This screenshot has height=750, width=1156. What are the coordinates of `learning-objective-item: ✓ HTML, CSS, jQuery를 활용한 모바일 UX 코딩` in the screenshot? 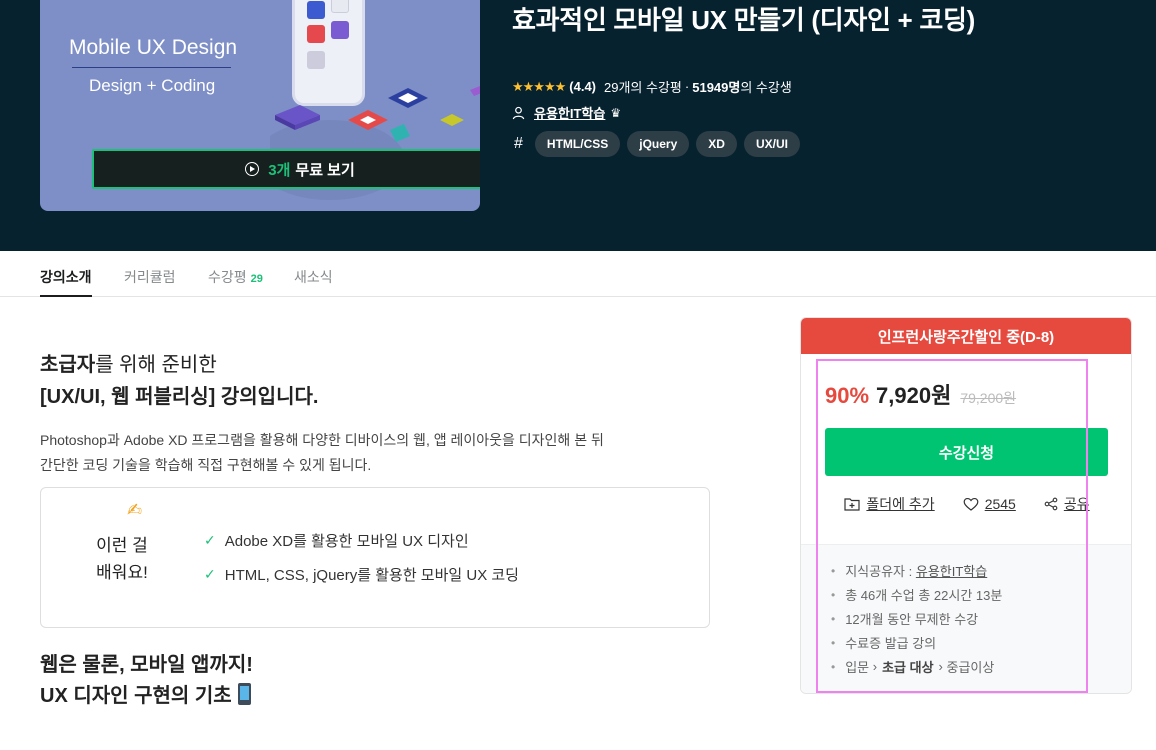 It's located at (361, 575).